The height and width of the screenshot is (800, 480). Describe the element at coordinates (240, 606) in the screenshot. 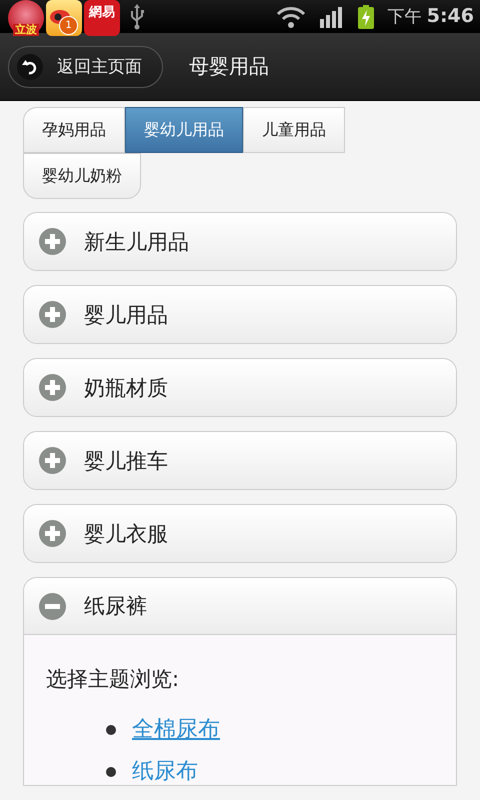

I see `collapsible-header: 纸尿裤` at that location.